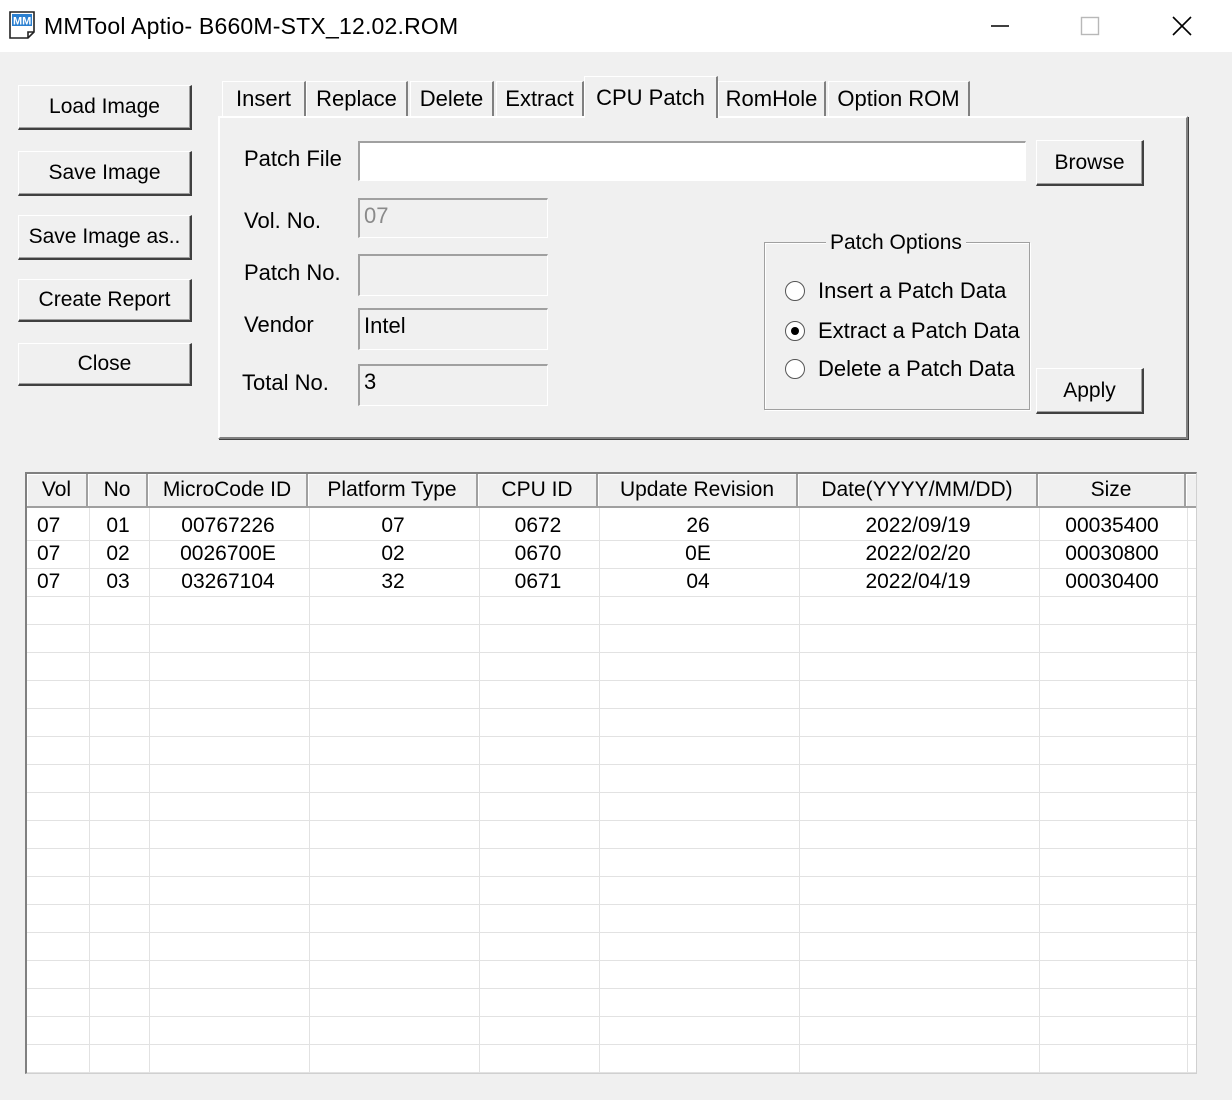 The image size is (1232, 1100). I want to click on cell-platform-type: 07, so click(393, 525).